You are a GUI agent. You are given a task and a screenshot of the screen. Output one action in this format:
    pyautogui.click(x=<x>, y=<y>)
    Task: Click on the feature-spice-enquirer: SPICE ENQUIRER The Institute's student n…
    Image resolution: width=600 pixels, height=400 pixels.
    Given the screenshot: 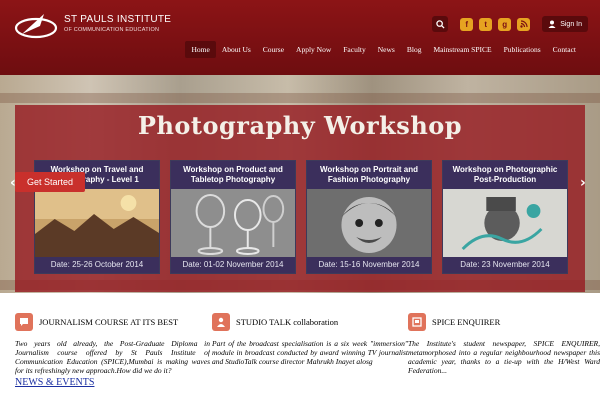 What is the action you would take?
    pyautogui.click(x=504, y=348)
    